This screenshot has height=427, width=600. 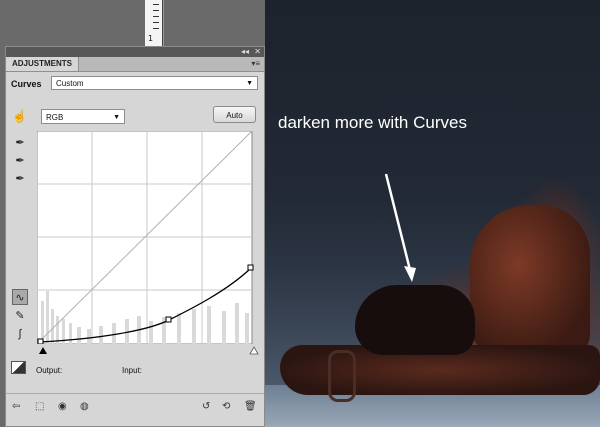 I want to click on back-arrow-icon: ⇦, so click(x=16, y=407).